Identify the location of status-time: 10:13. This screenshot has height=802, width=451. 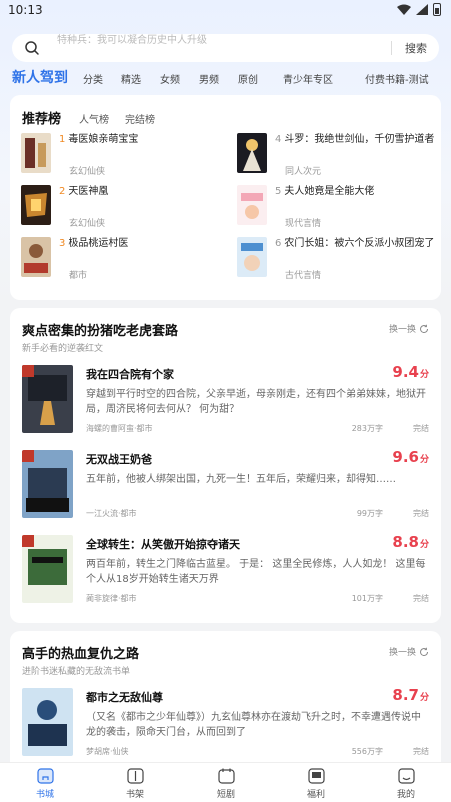
(25, 10).